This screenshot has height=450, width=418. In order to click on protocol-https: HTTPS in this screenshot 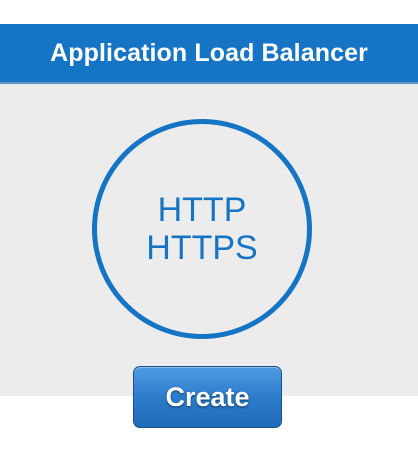, I will do `click(202, 248)`.